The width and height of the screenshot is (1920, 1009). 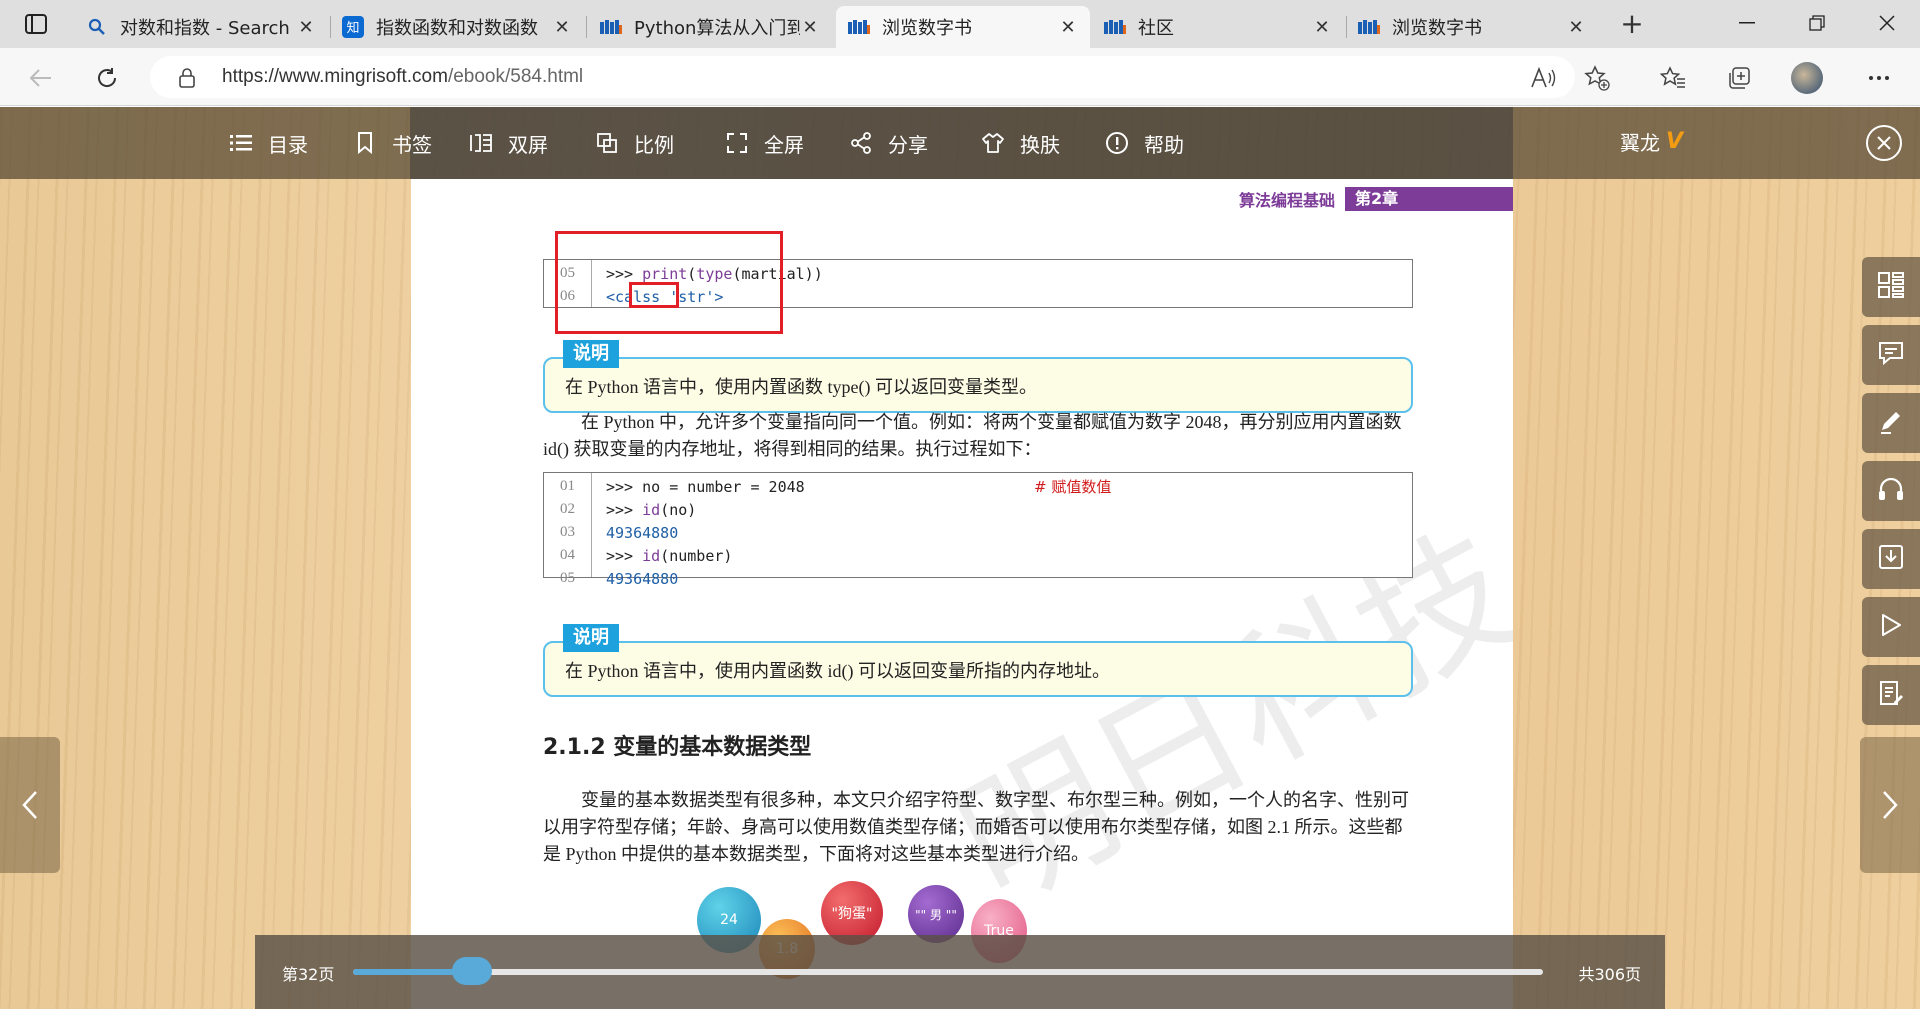 I want to click on toolbar-item-label: 帮助, so click(x=1164, y=144).